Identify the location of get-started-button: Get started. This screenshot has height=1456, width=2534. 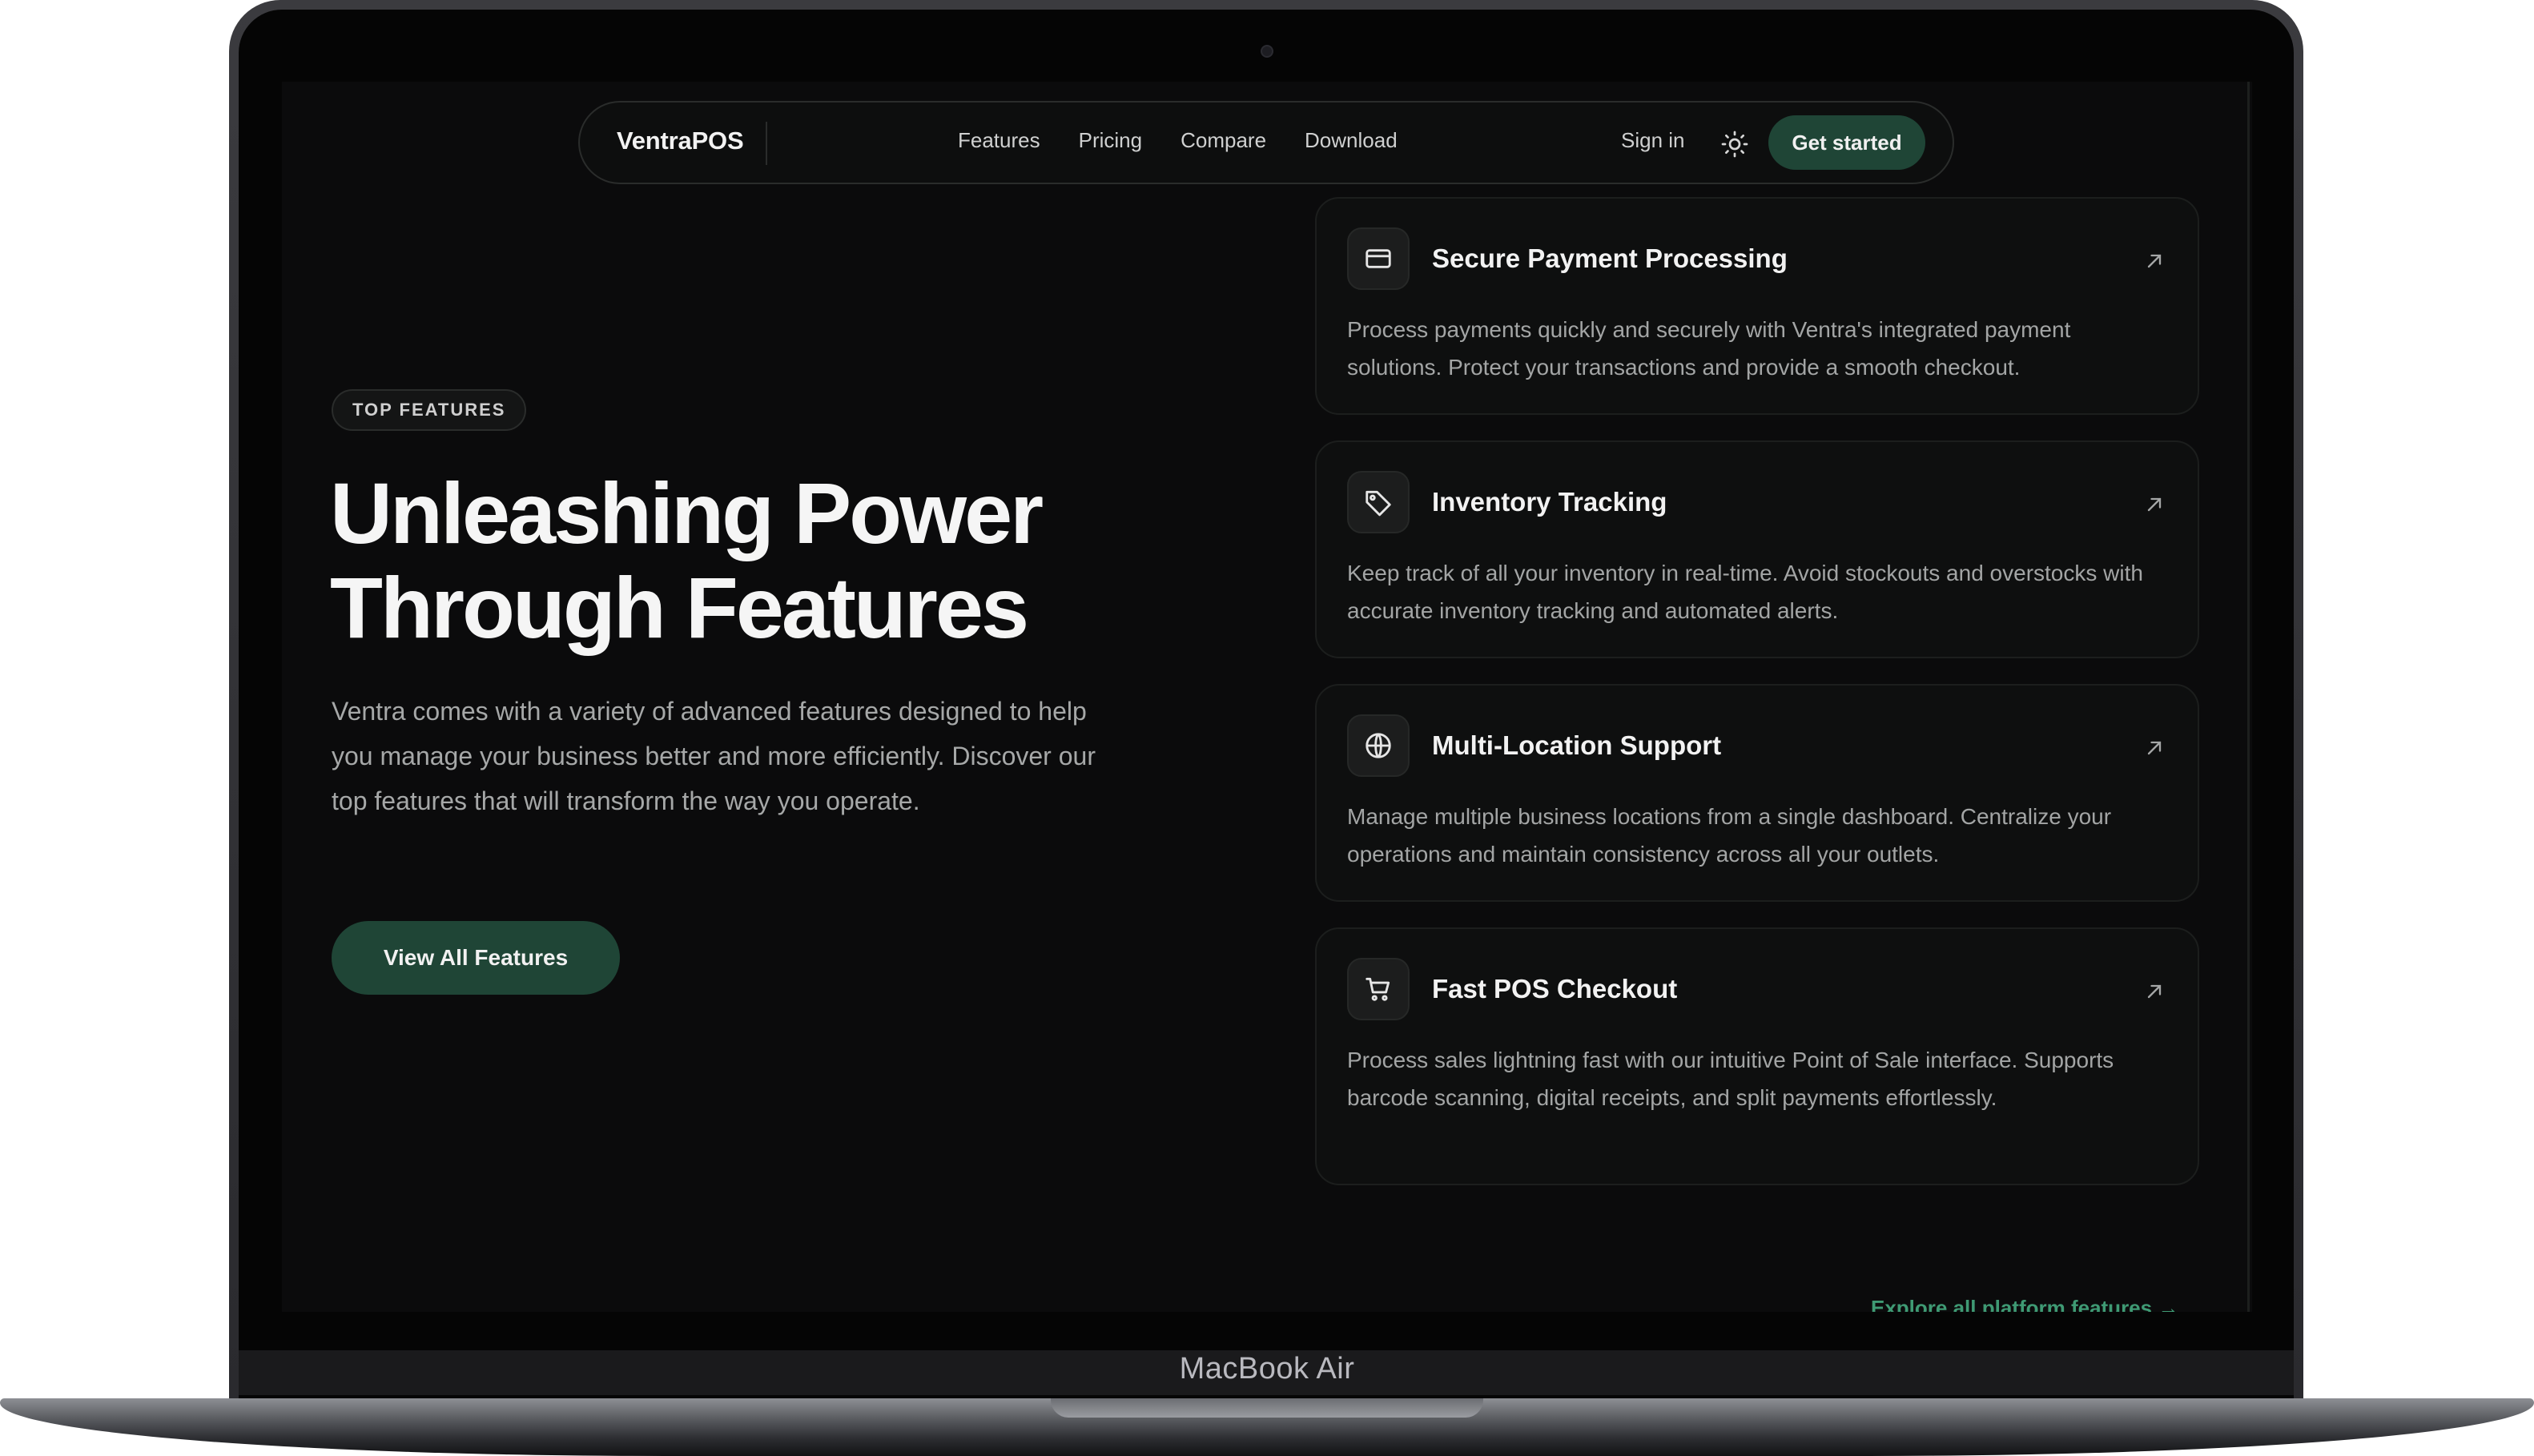
(1846, 142).